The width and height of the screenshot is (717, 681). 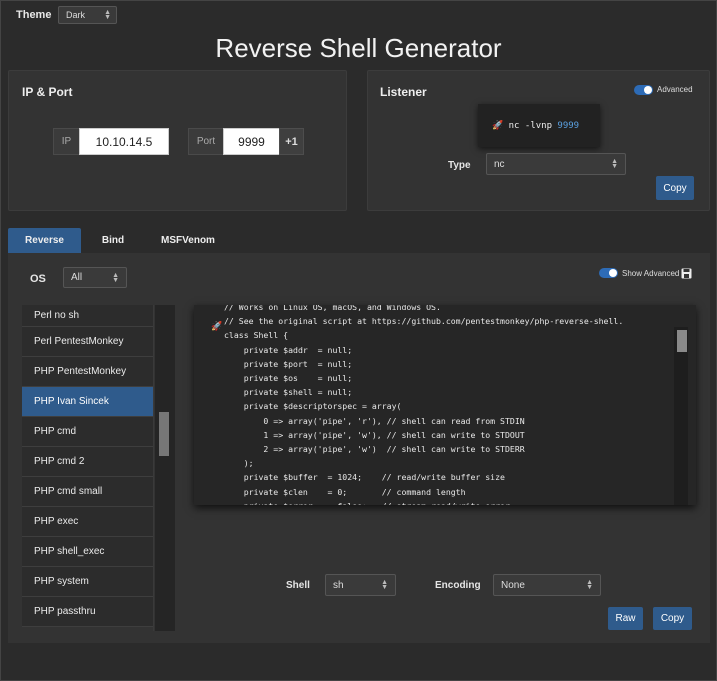 What do you see at coordinates (87, 432) in the screenshot?
I see `list-item: PHP cmd` at bounding box center [87, 432].